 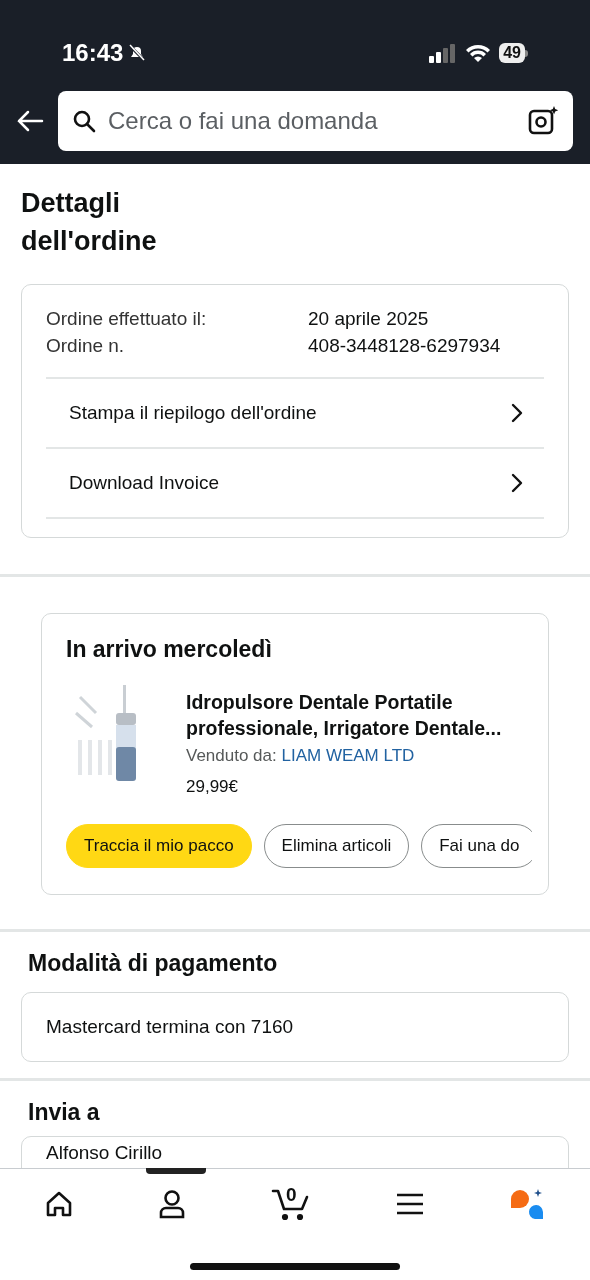 What do you see at coordinates (476, 845) in the screenshot?
I see `action-button: Fai una do` at bounding box center [476, 845].